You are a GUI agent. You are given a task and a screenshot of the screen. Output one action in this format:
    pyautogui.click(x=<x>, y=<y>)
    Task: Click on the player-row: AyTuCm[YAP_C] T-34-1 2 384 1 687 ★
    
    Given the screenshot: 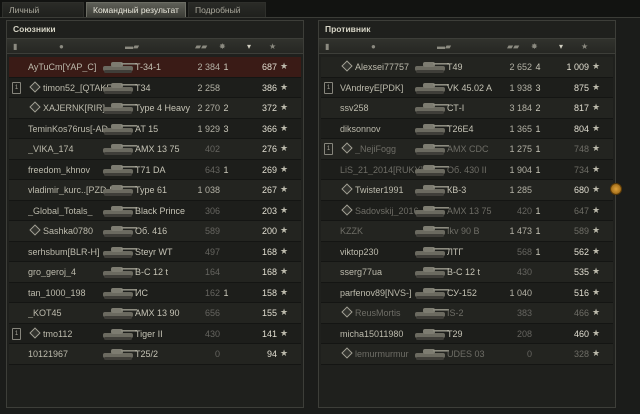 What is the action you would take?
    pyautogui.click(x=155, y=67)
    